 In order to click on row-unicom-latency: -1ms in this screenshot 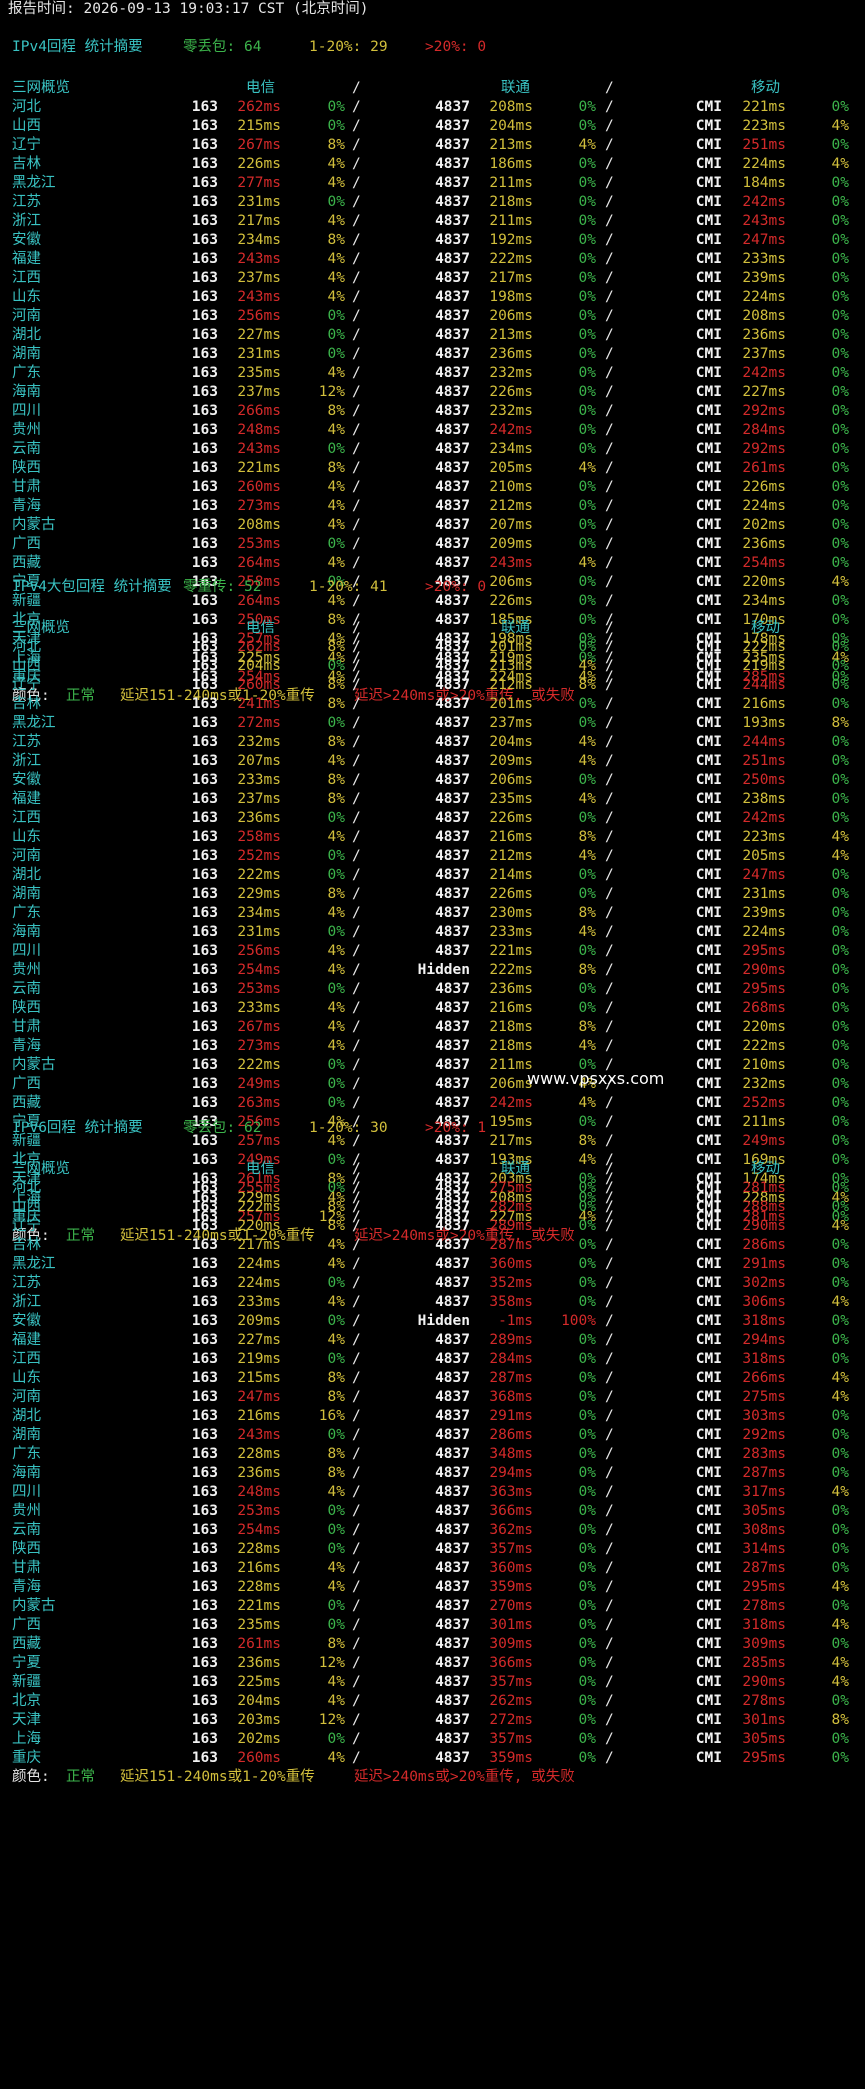, I will do `click(515, 1321)`.